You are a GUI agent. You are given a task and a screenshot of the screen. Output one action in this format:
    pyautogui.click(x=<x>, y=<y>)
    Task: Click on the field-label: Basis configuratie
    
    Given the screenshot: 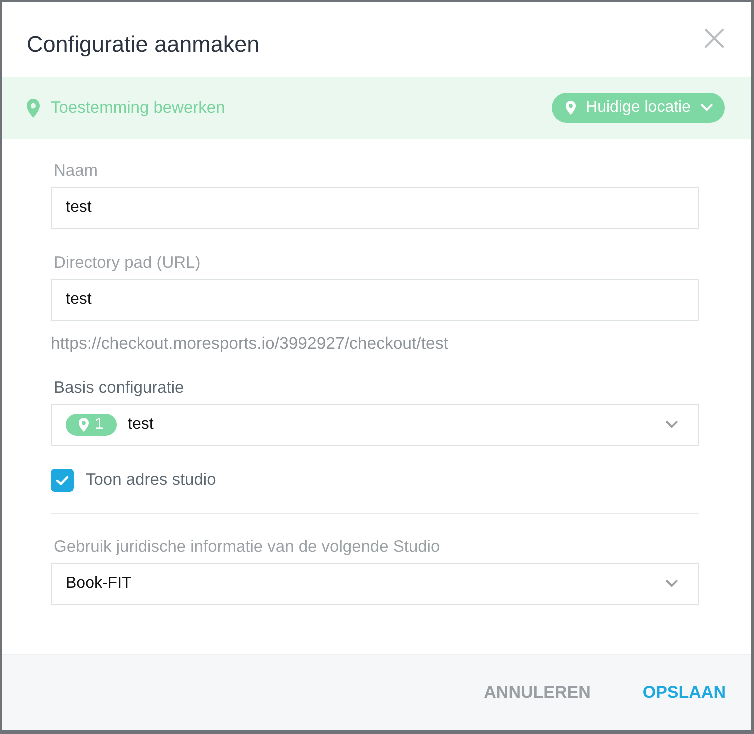 What is the action you would take?
    pyautogui.click(x=119, y=388)
    